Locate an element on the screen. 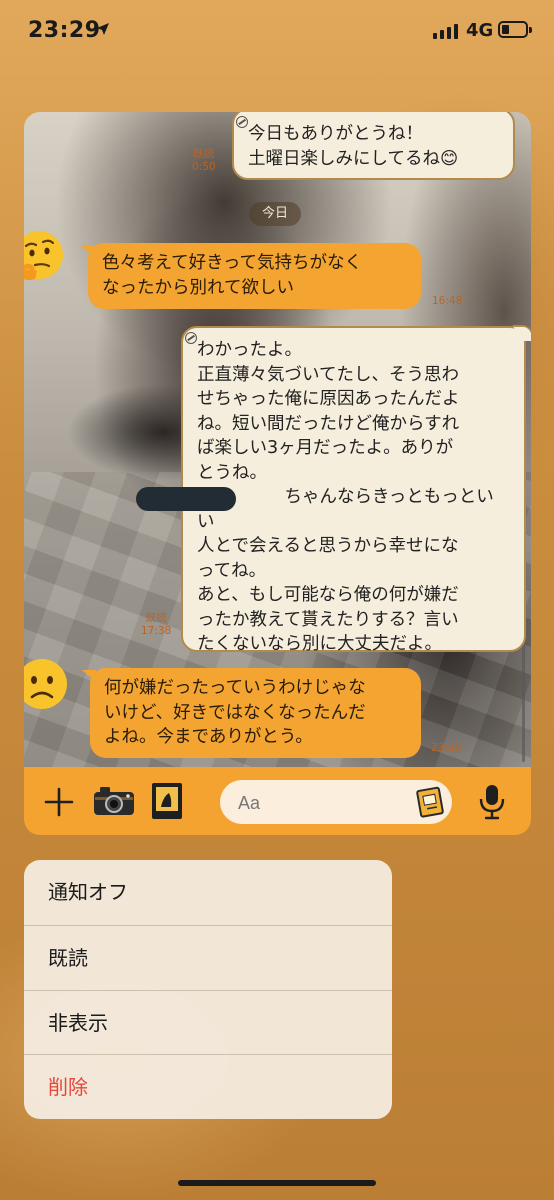  message-line: いけど、好きではなくなったんだ is located at coordinates (235, 712).